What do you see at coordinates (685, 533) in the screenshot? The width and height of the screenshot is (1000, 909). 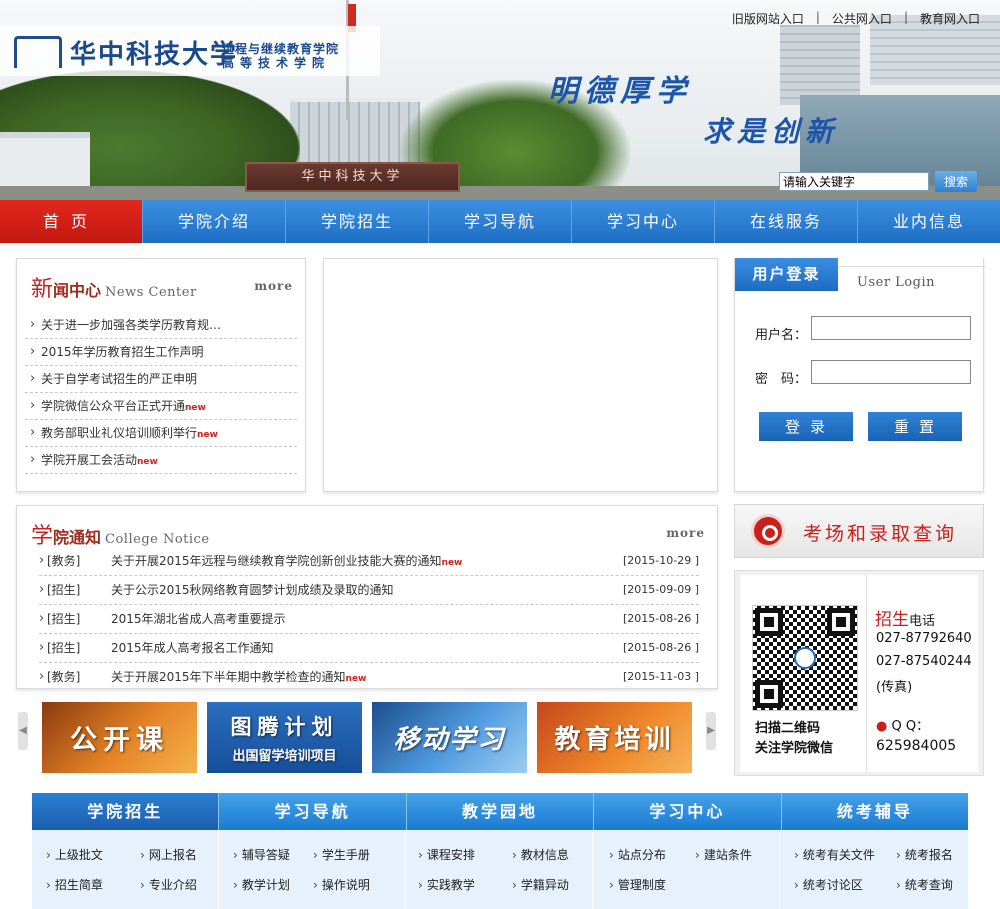 I see `notice-more-link: more` at bounding box center [685, 533].